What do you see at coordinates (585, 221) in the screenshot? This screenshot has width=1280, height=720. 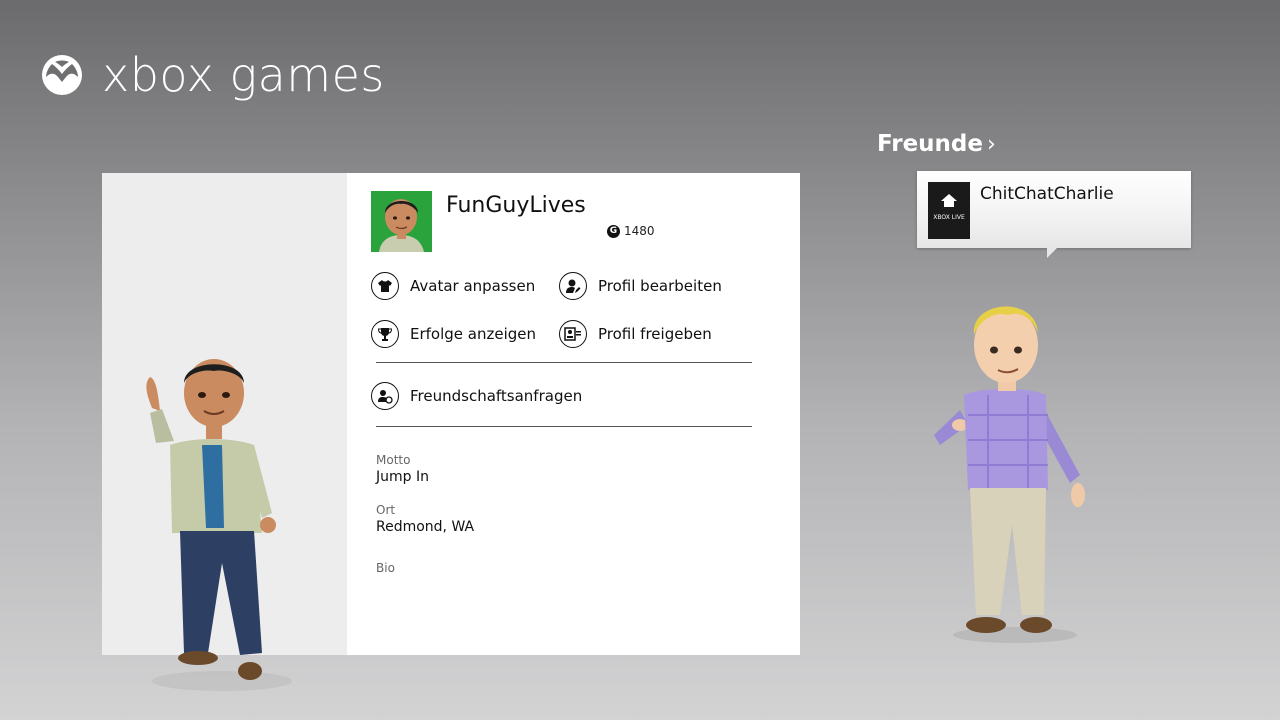 I see `gamer-row: FunGuyLives` at bounding box center [585, 221].